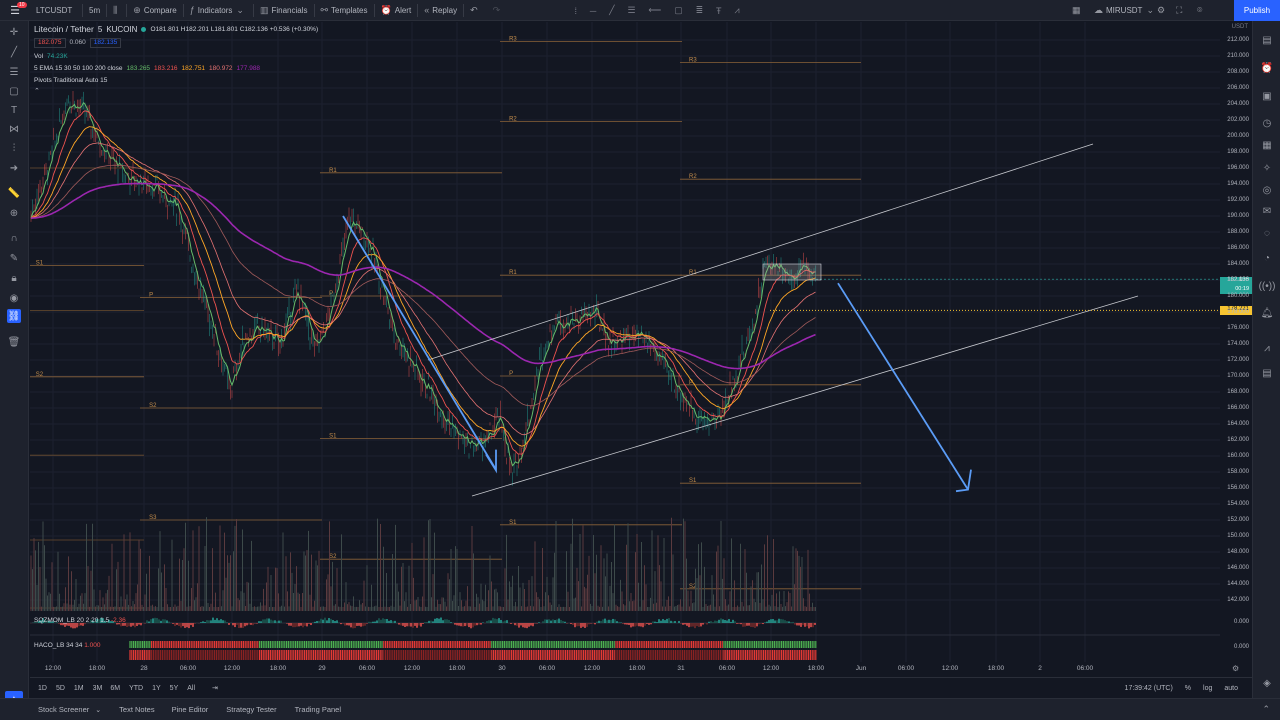 The image size is (1280, 720). What do you see at coordinates (440, 10) in the screenshot?
I see `replay-button: «Replay` at bounding box center [440, 10].